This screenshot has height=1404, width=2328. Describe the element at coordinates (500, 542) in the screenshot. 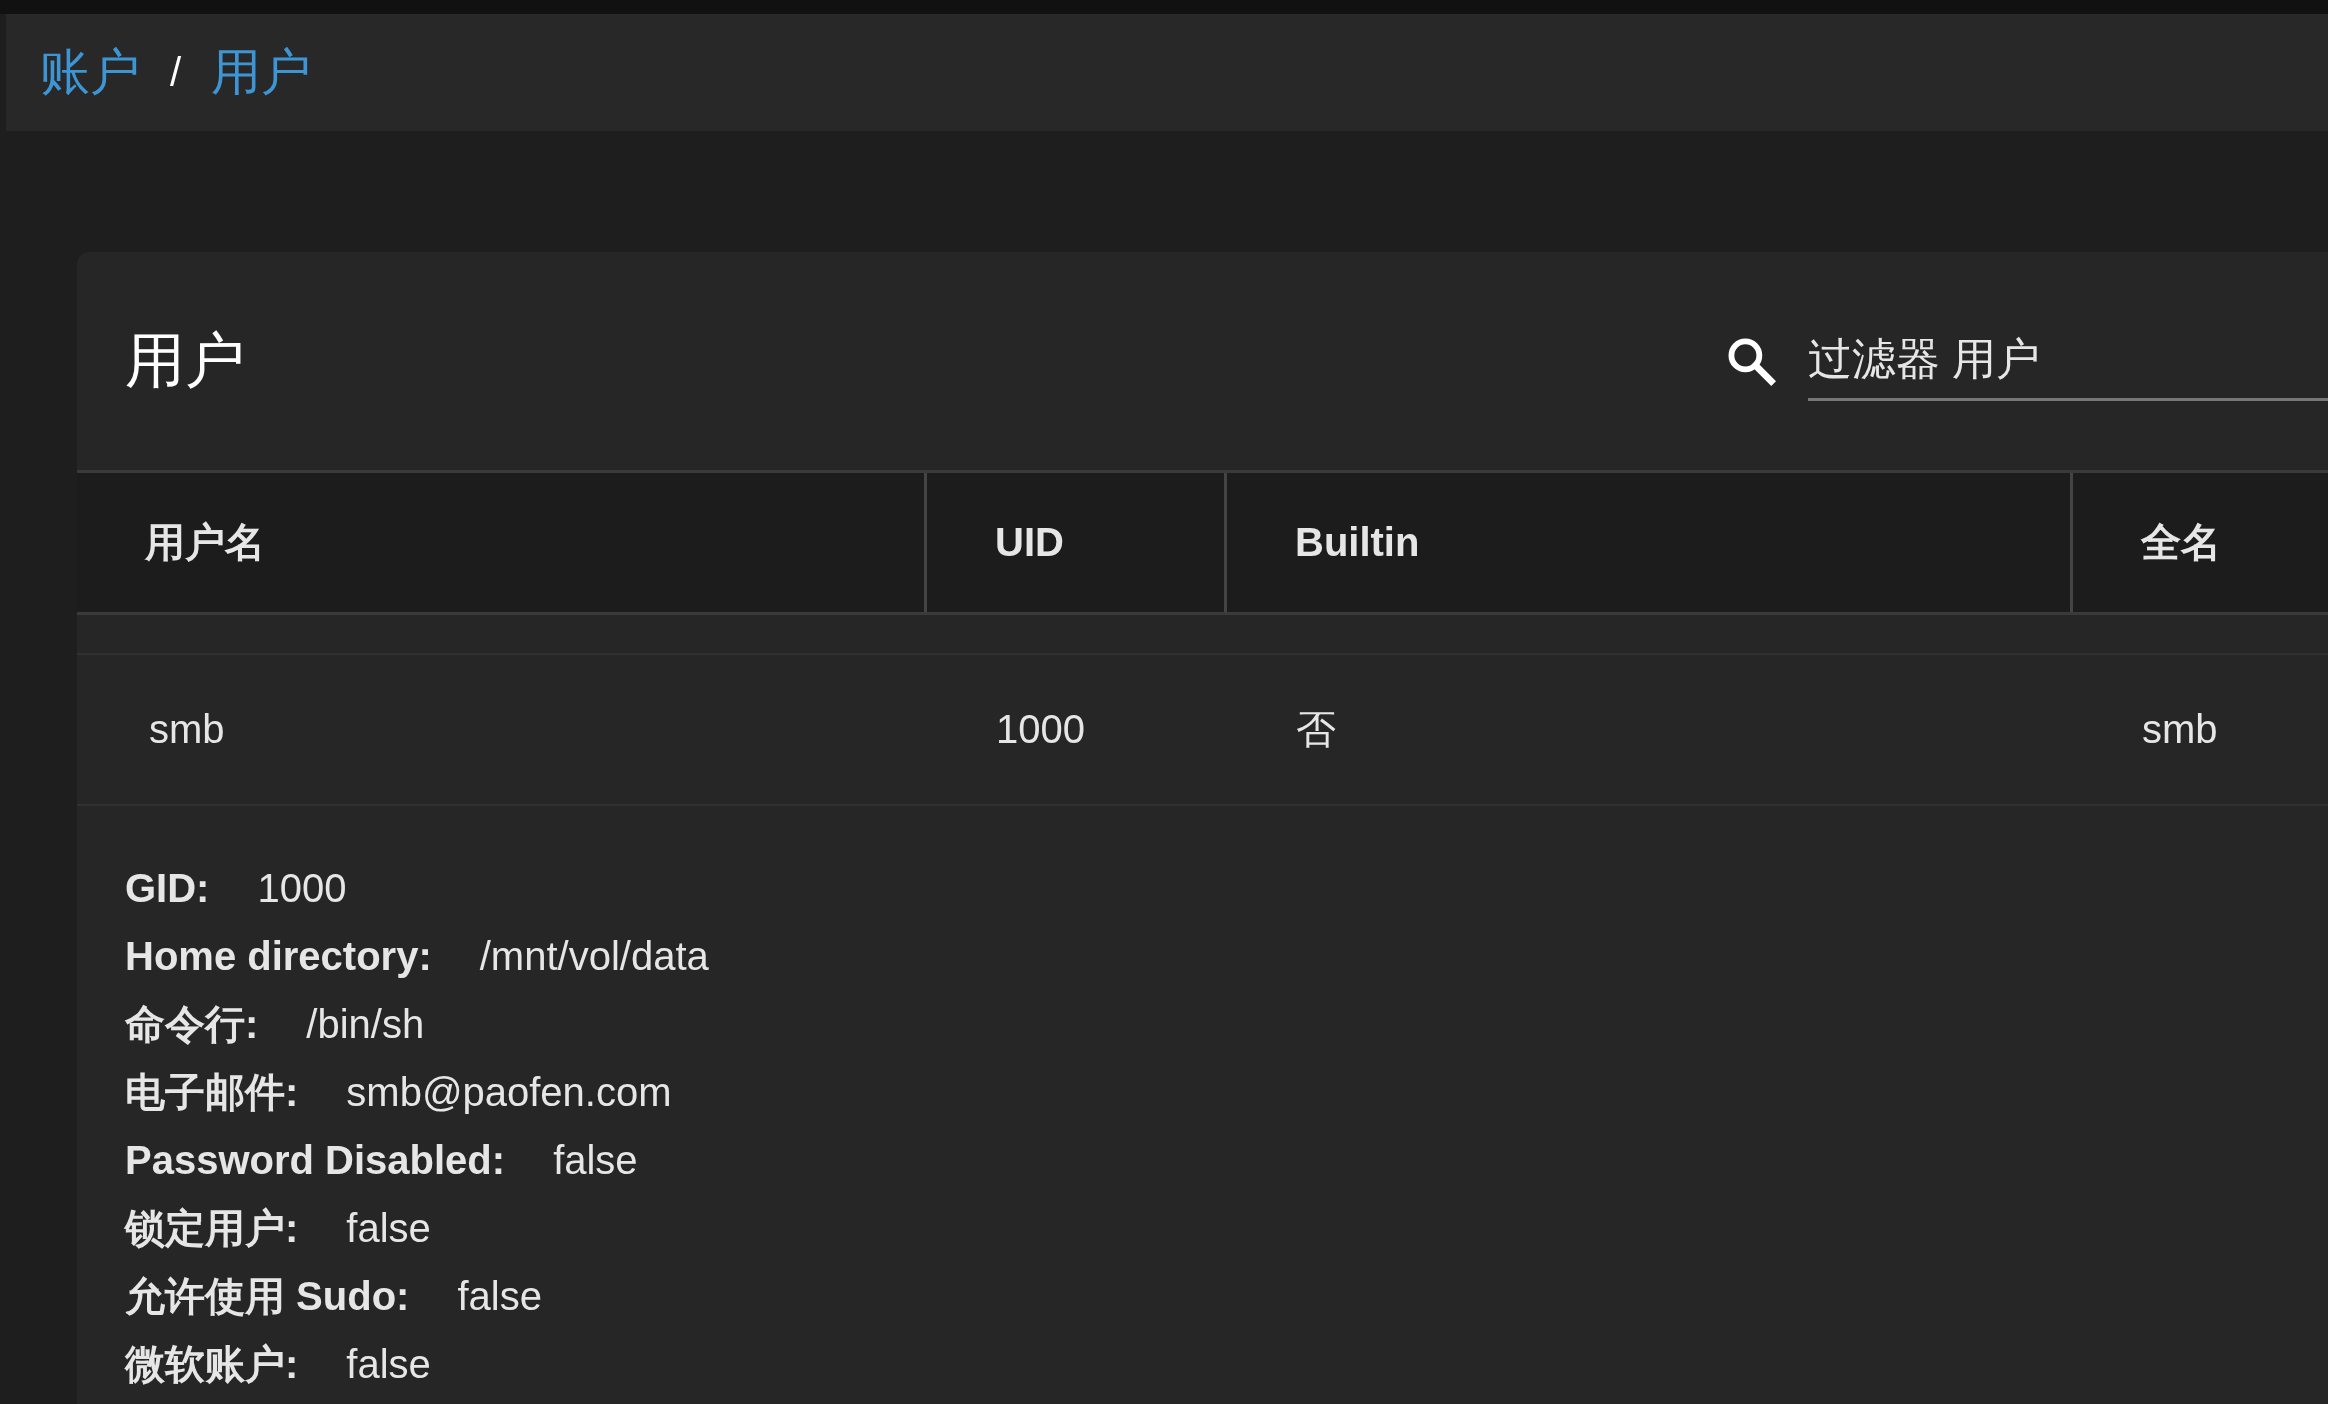

I see `column-header: 用户名` at that location.